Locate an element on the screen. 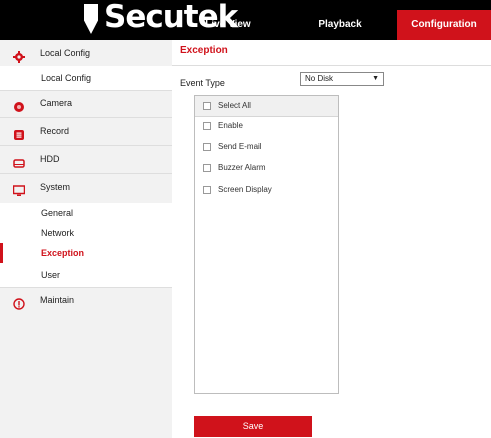 The height and width of the screenshot is (438, 491). logo: Secutek is located at coordinates (119, 20).